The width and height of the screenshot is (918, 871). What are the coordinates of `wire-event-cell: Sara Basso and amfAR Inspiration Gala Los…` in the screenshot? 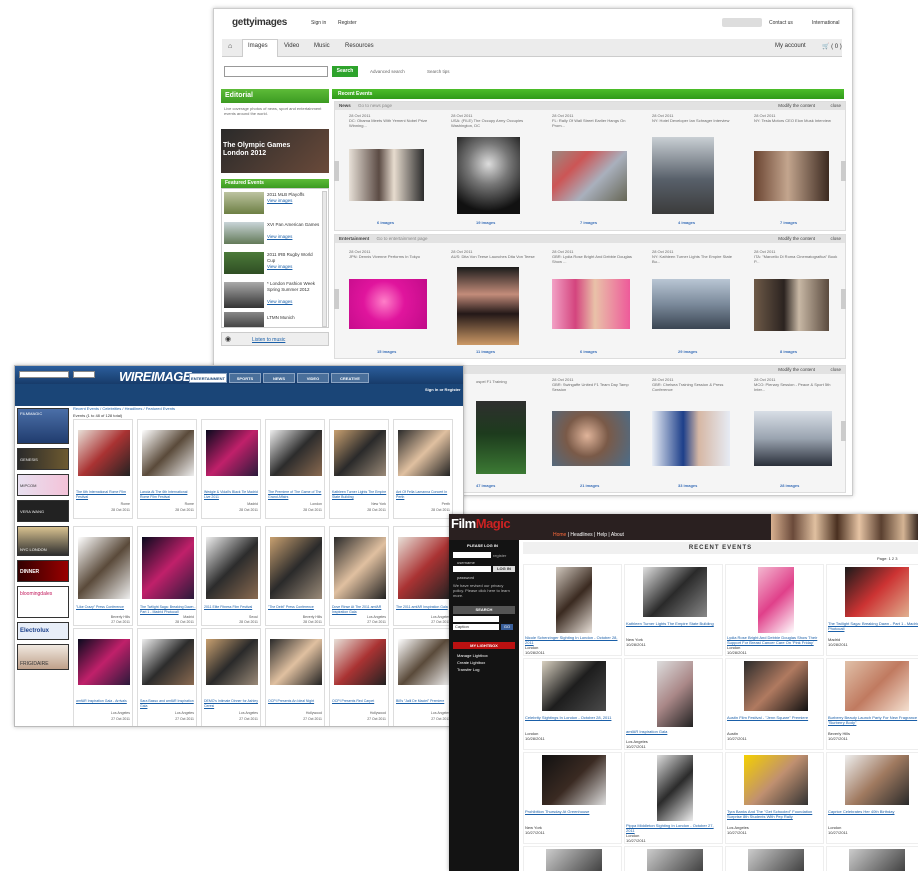 It's located at (167, 677).